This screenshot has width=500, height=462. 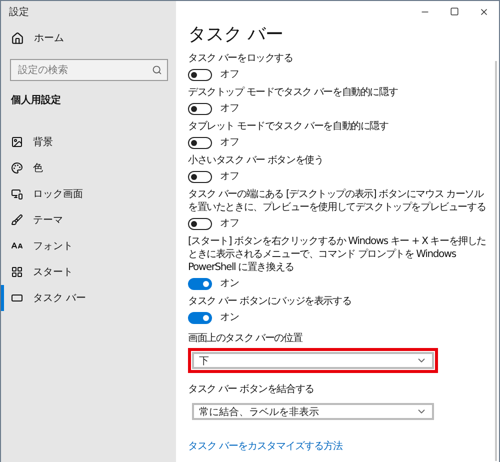 I want to click on grid-icon, so click(x=17, y=272).